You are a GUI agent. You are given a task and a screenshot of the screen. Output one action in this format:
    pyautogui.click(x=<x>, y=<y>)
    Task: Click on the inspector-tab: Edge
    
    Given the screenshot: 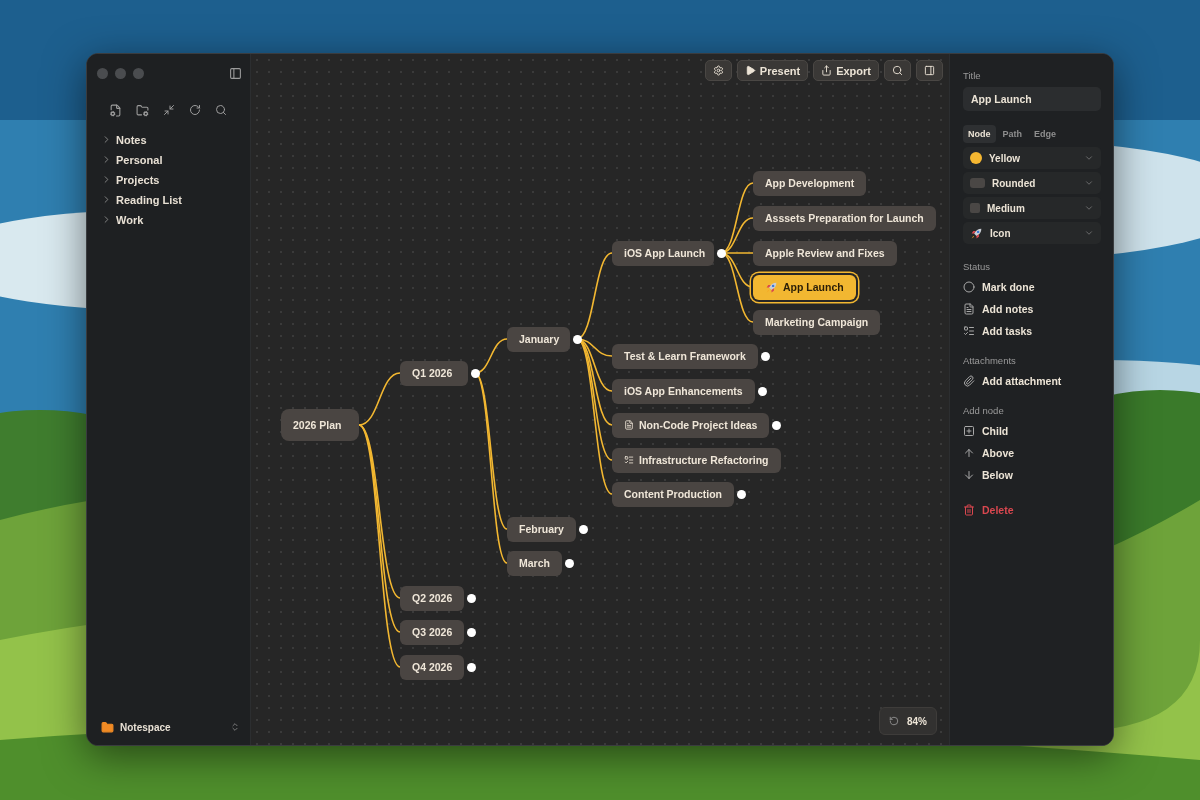 What is the action you would take?
    pyautogui.click(x=1045, y=134)
    